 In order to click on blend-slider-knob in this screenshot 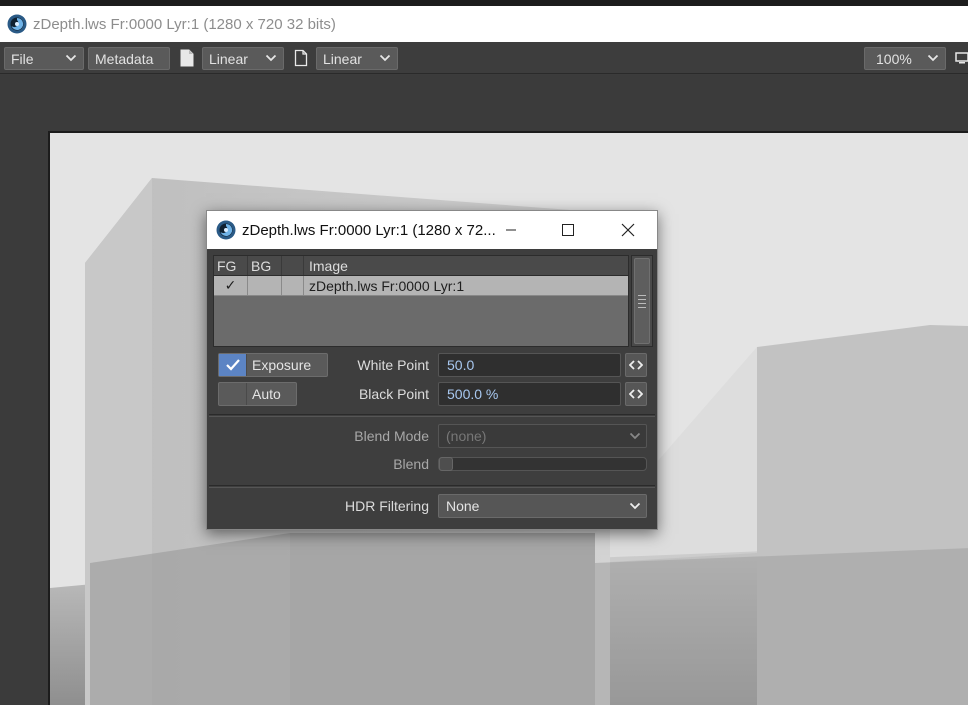, I will do `click(446, 464)`.